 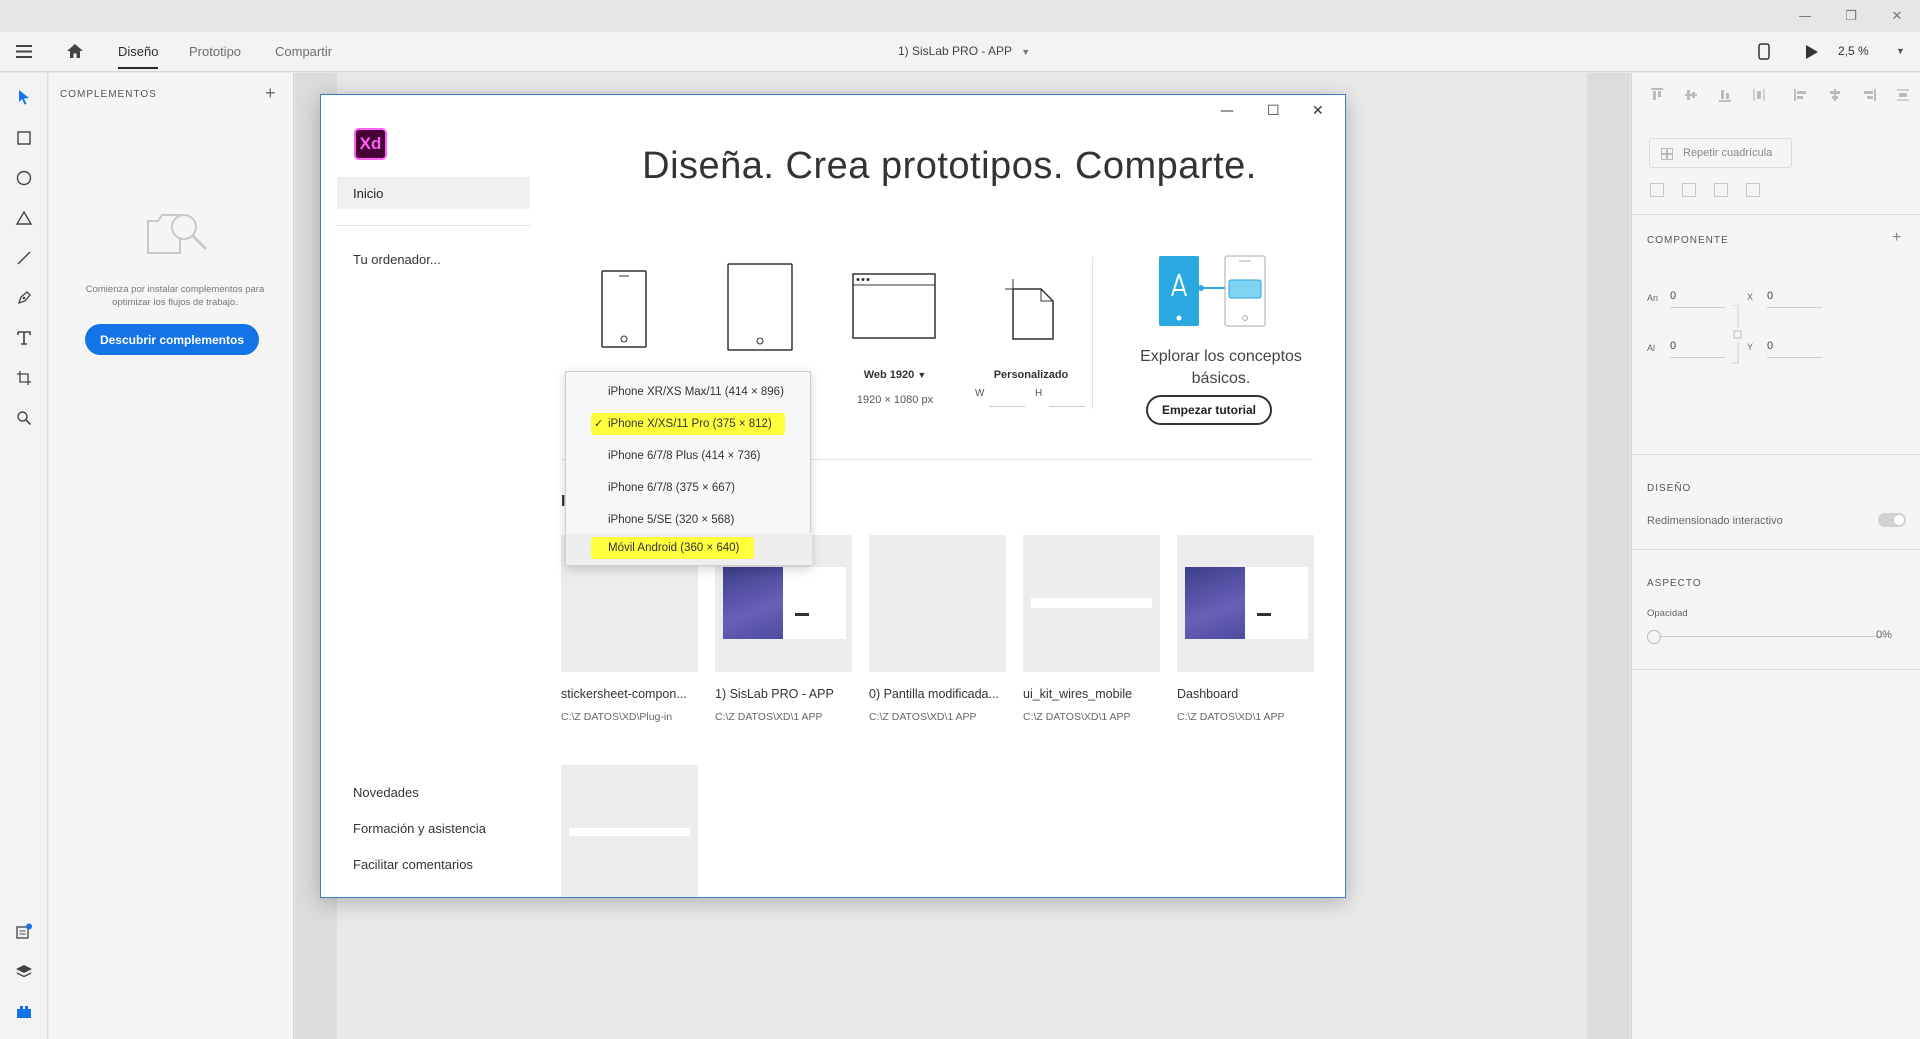 What do you see at coordinates (433, 193) in the screenshot?
I see `nav-item-inicio: Inicio` at bounding box center [433, 193].